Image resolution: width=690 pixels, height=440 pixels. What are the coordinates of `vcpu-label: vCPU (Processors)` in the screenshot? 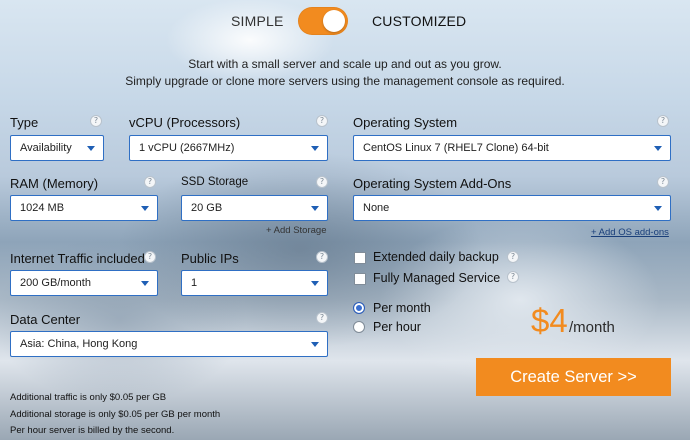 It's located at (185, 122).